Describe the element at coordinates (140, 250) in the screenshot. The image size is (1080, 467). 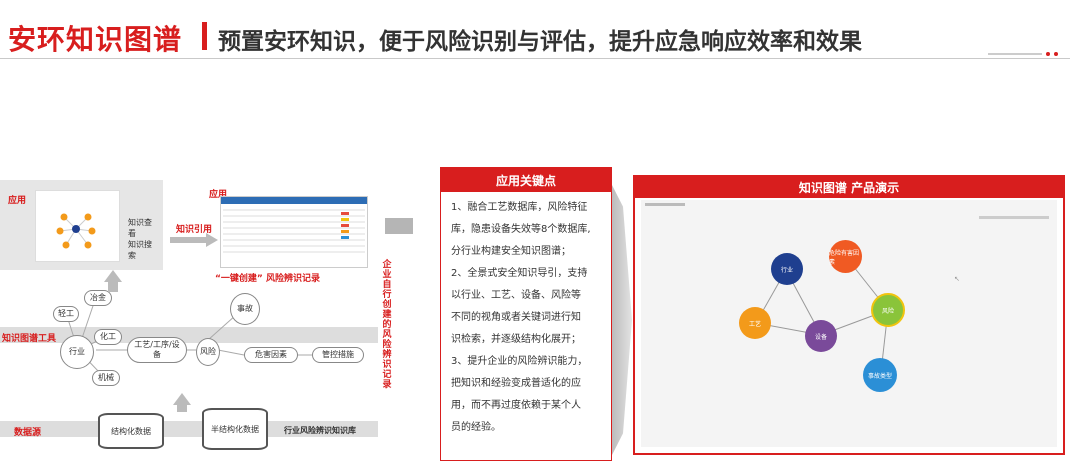
I see `knowledge-search-label: 知识搜索` at that location.